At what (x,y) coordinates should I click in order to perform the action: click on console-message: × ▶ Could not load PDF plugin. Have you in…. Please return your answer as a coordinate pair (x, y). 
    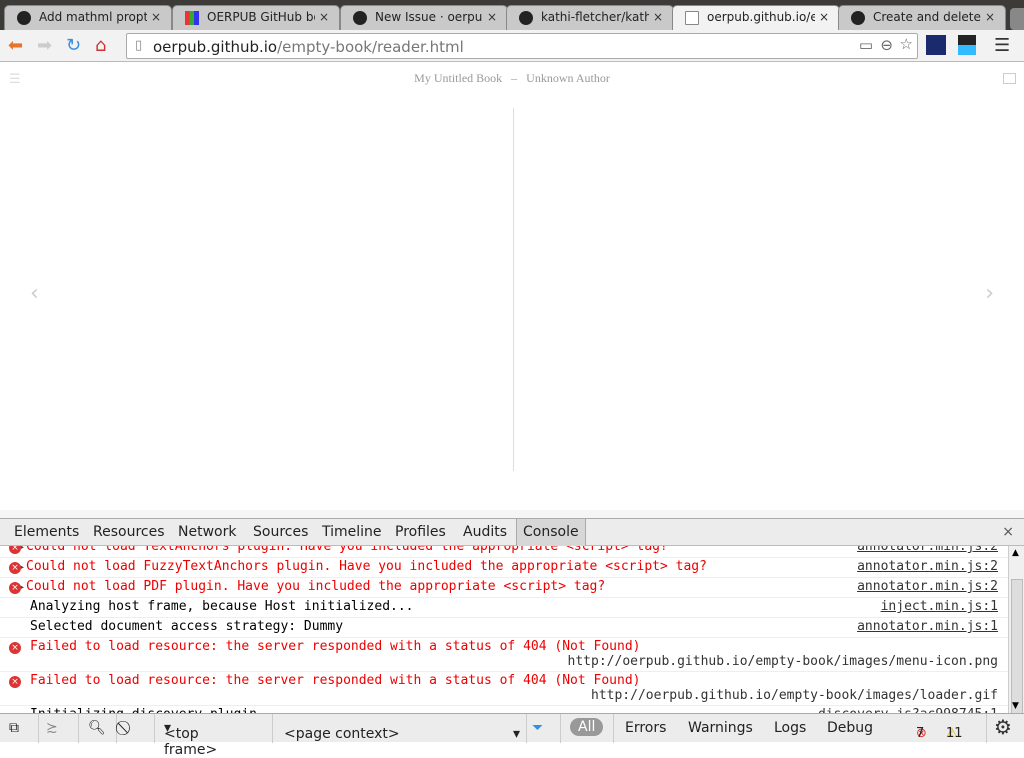
    Looking at the image, I should click on (504, 588).